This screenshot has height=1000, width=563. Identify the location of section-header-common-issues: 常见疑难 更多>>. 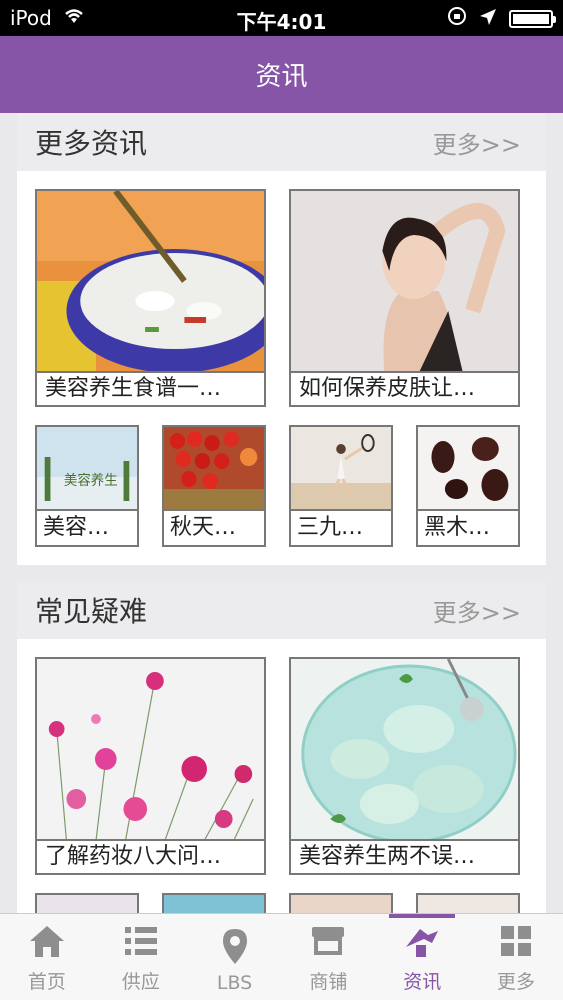
(281, 610).